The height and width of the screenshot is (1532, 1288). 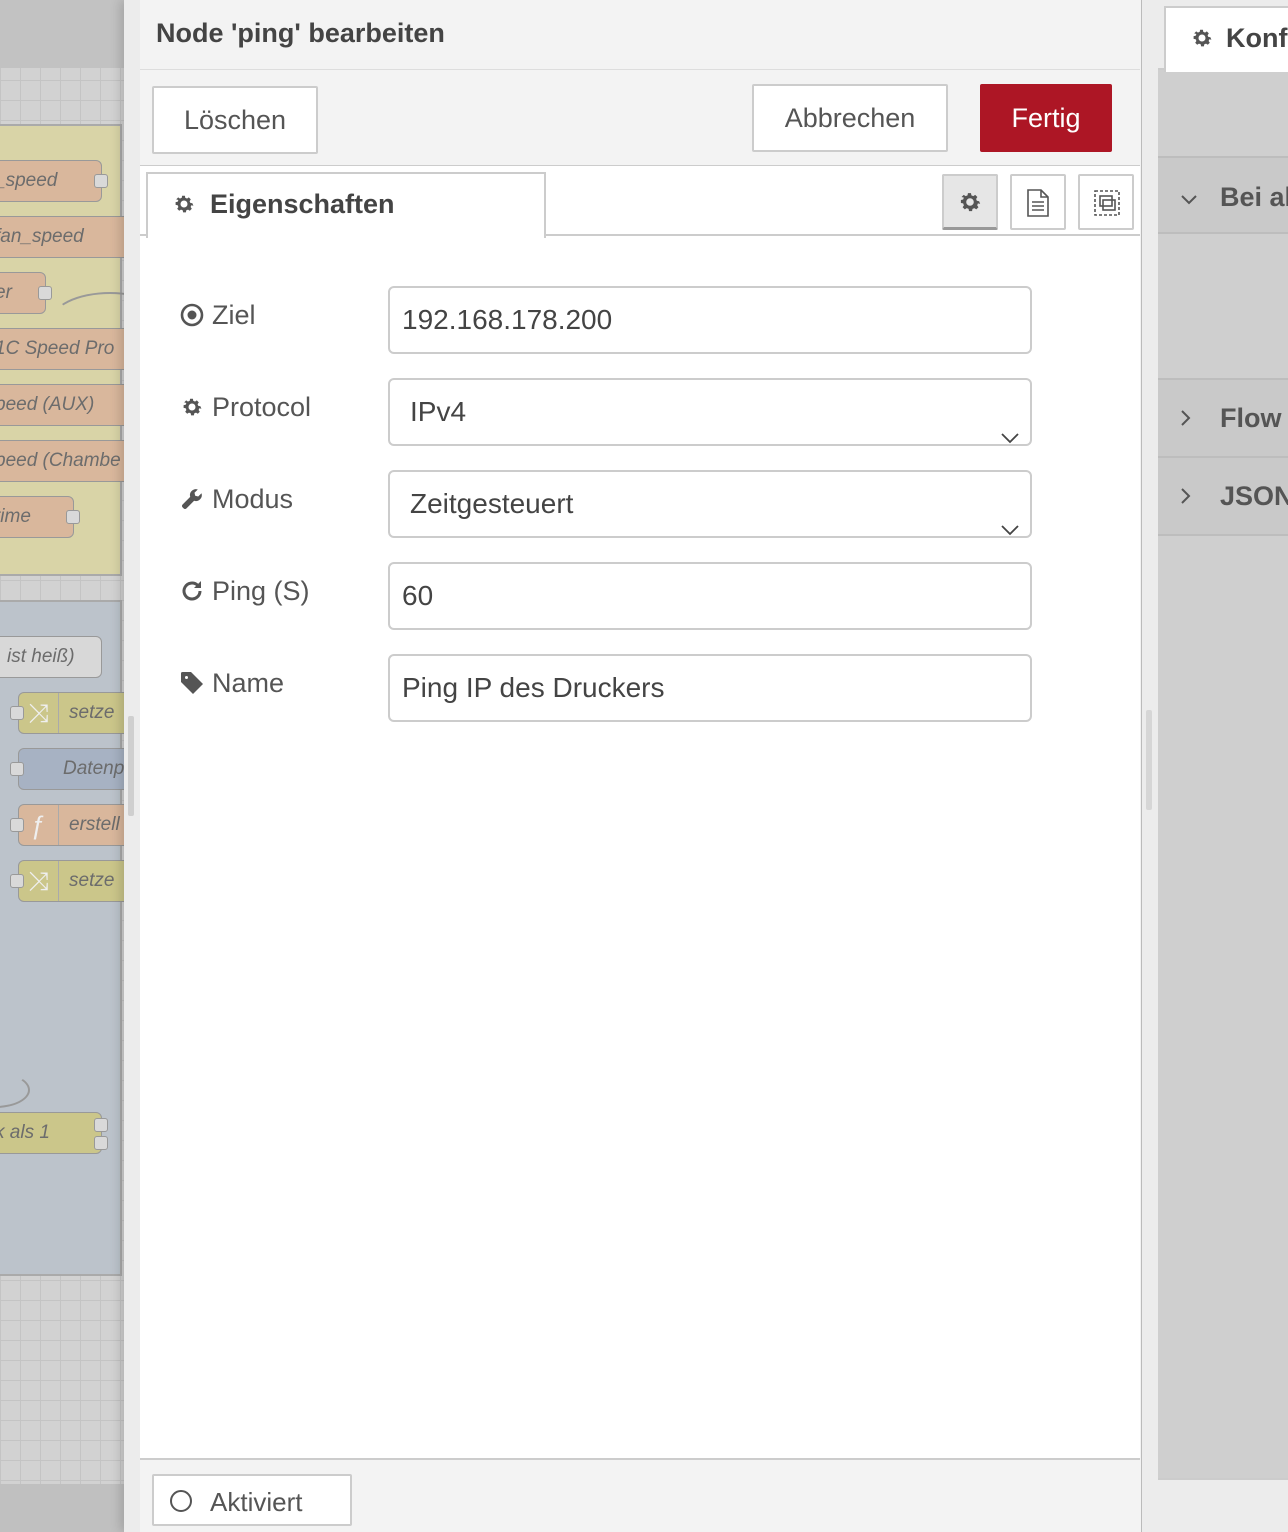 What do you see at coordinates (710, 412) in the screenshot?
I see `protocol-select: IPv4` at bounding box center [710, 412].